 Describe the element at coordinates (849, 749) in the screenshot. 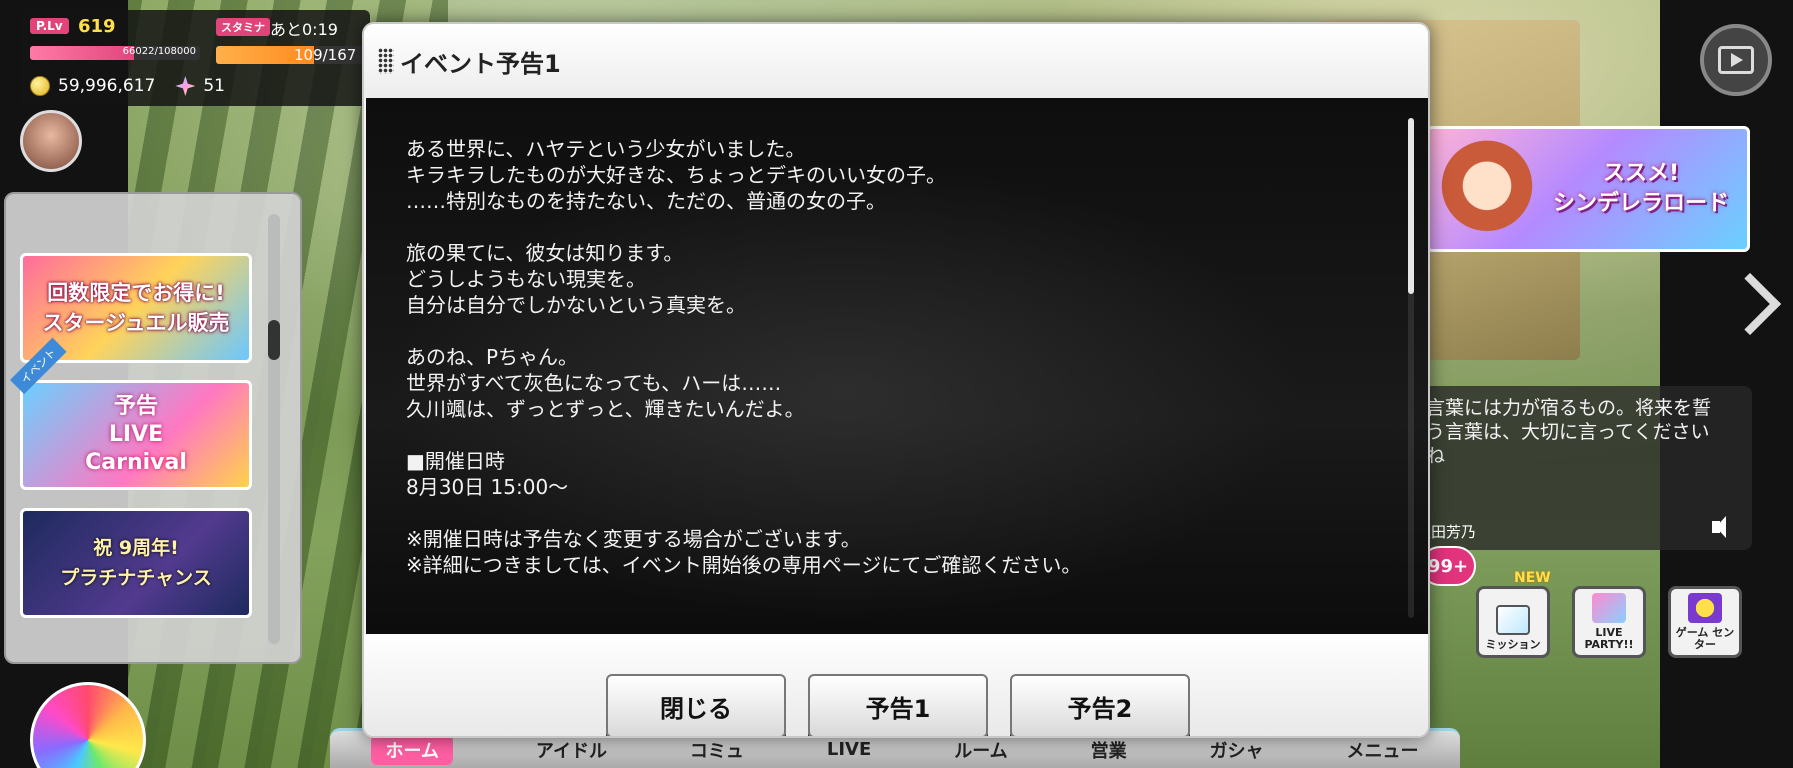

I see `nav-live: LIVE` at that location.